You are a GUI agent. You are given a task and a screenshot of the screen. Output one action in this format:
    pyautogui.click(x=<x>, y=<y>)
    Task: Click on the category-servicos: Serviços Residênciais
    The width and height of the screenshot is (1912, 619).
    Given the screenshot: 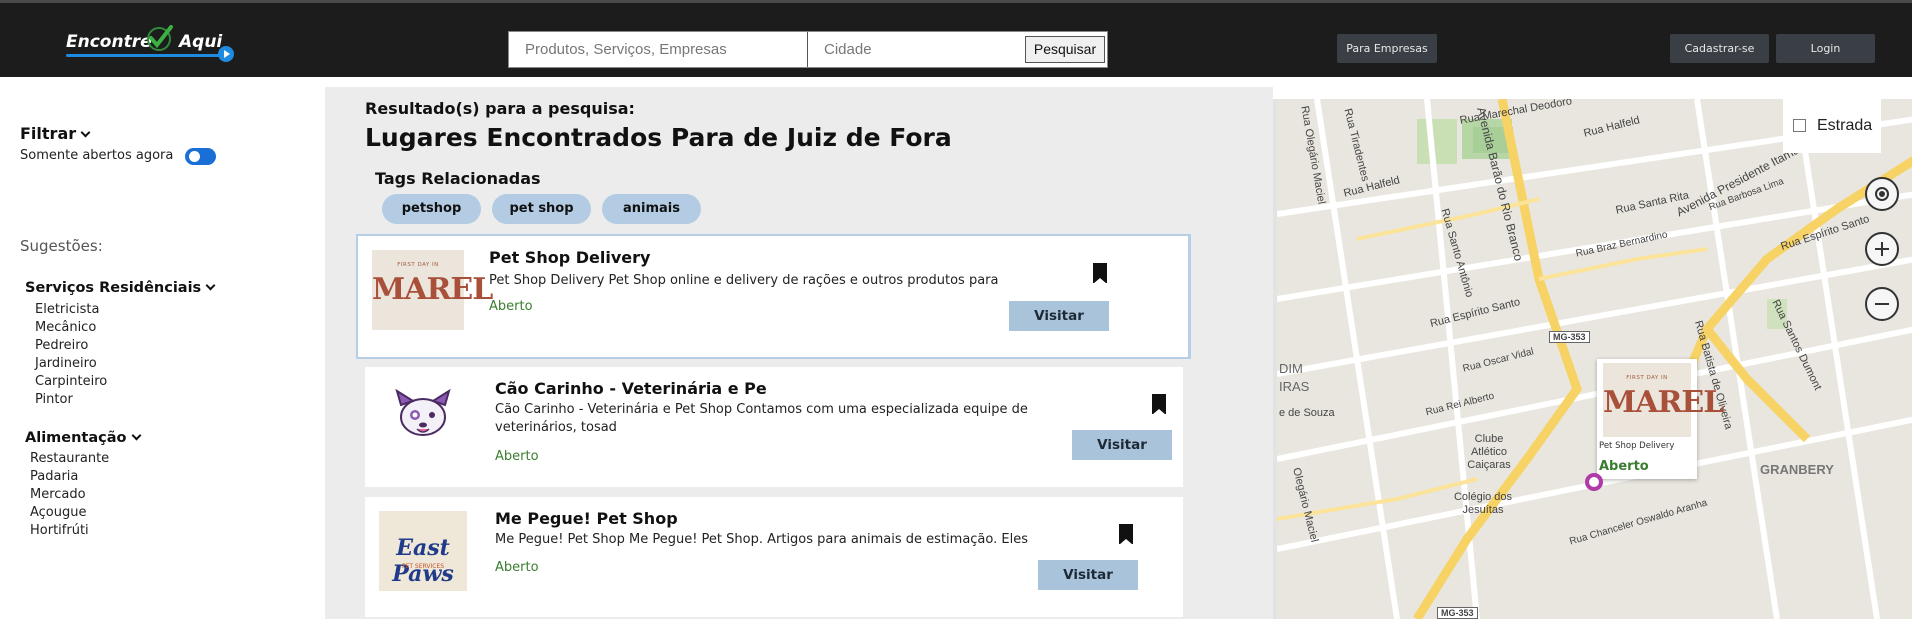 What is the action you would take?
    pyautogui.click(x=120, y=288)
    